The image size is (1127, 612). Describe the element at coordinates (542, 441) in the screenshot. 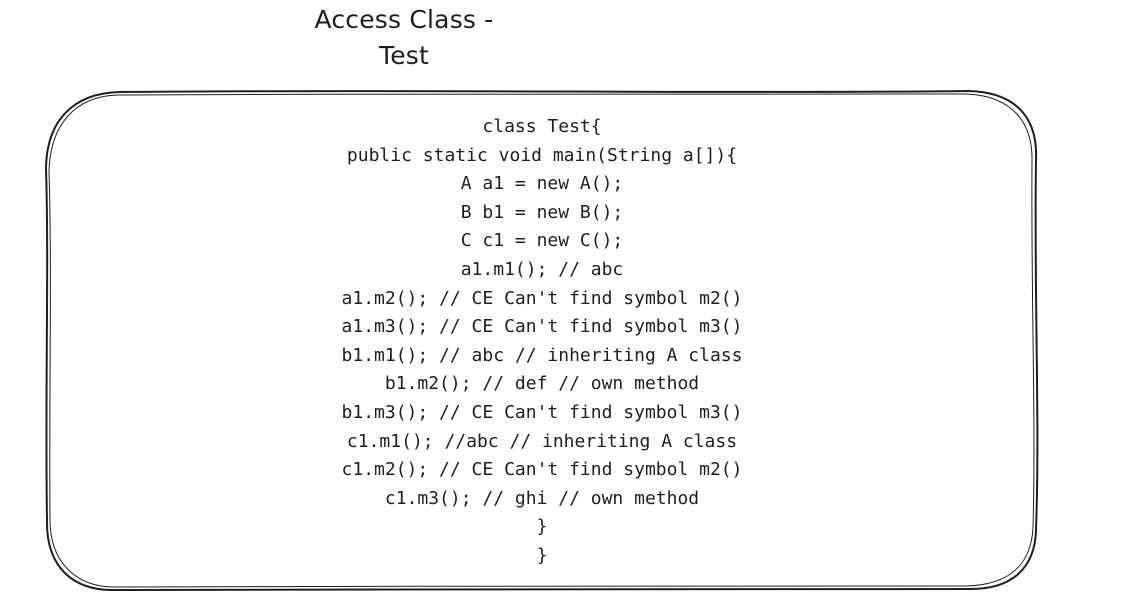

I see `code-line: c1.m1(); //abc // inheriting A class` at that location.